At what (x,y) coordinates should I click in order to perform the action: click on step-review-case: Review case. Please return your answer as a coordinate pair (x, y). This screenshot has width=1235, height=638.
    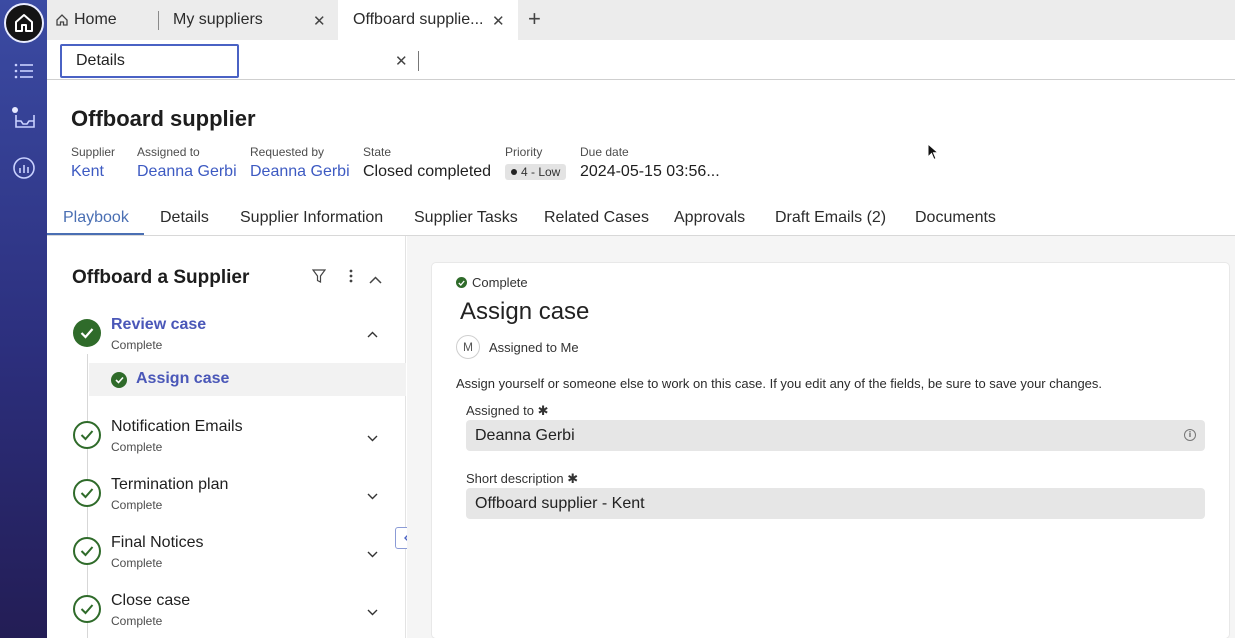
    Looking at the image, I should click on (158, 325).